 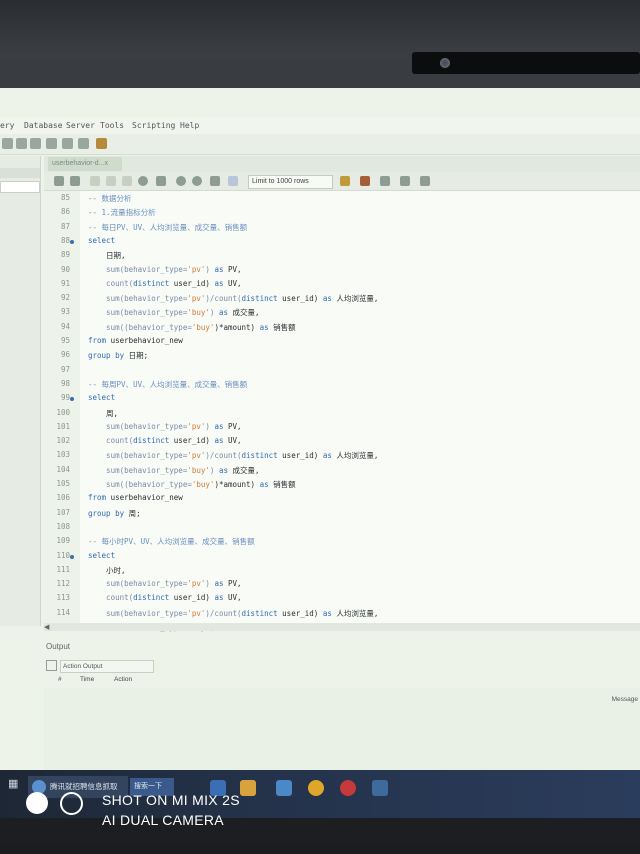 I want to click on code-line: 109 -- 每小时PV、UV、人均浏览量、成交量、销售额, so click(x=342, y=543).